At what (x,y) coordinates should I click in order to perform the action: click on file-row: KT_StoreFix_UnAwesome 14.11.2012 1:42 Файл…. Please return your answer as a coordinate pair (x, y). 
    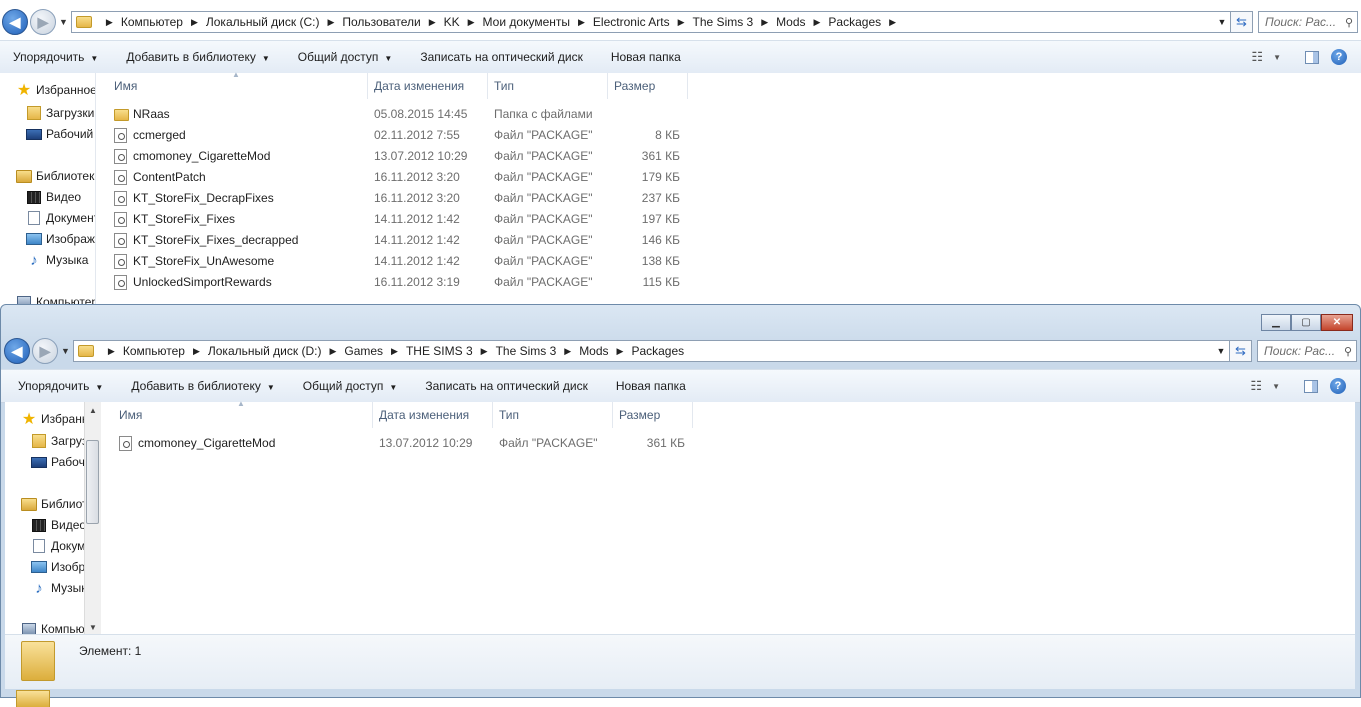
    Looking at the image, I should click on (408, 261).